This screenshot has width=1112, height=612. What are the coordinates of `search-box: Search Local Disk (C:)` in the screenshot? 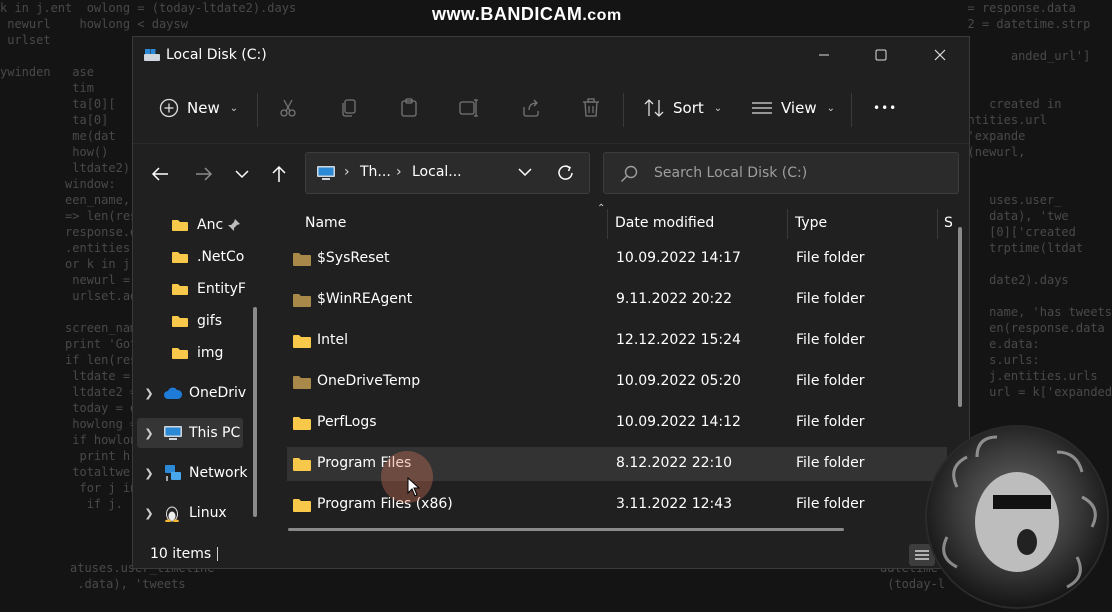 It's located at (781, 173).